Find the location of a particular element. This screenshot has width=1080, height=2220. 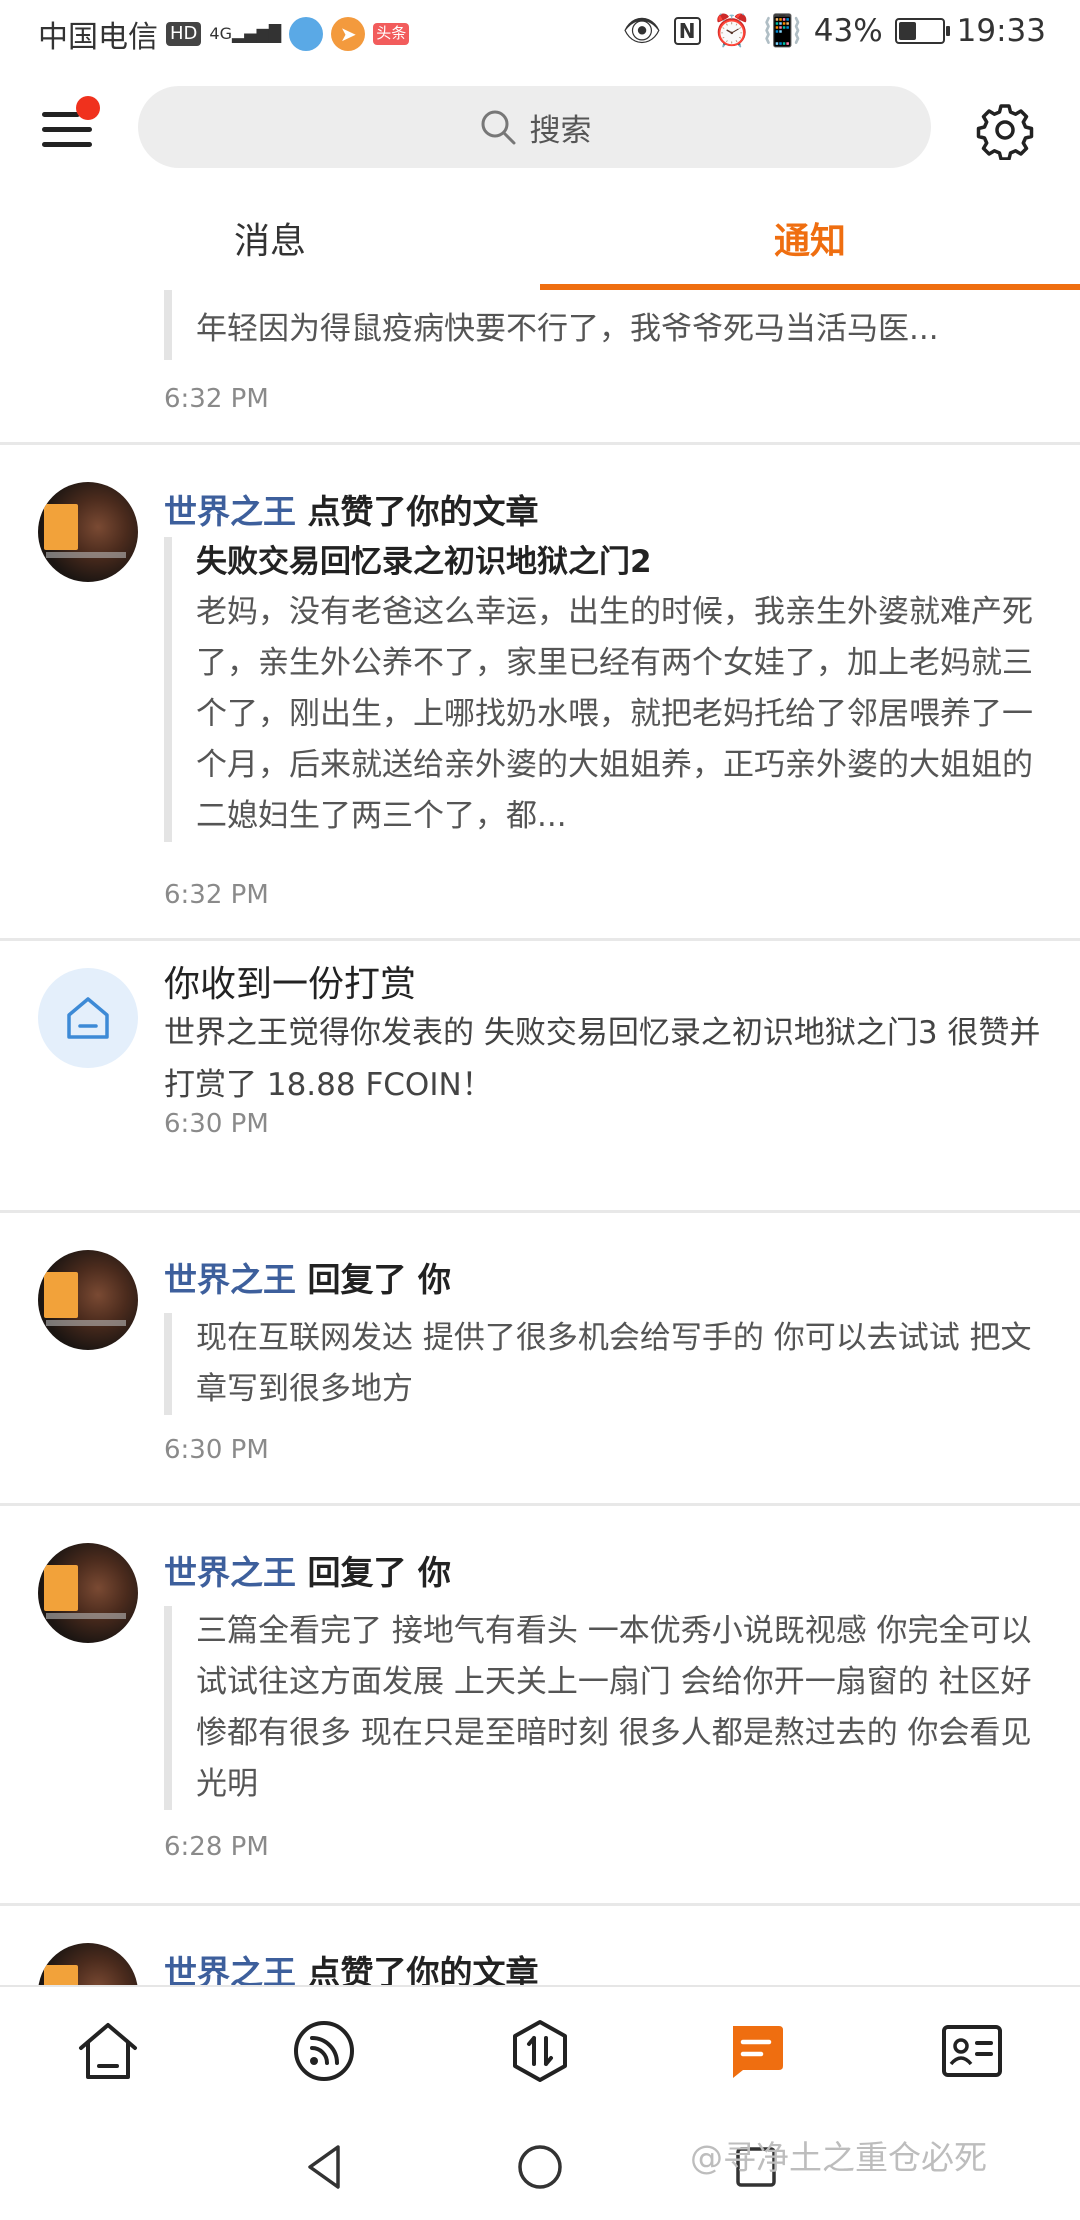

article-title: 失败交易回忆录之初识地狱之门2 is located at coordinates (424, 562).